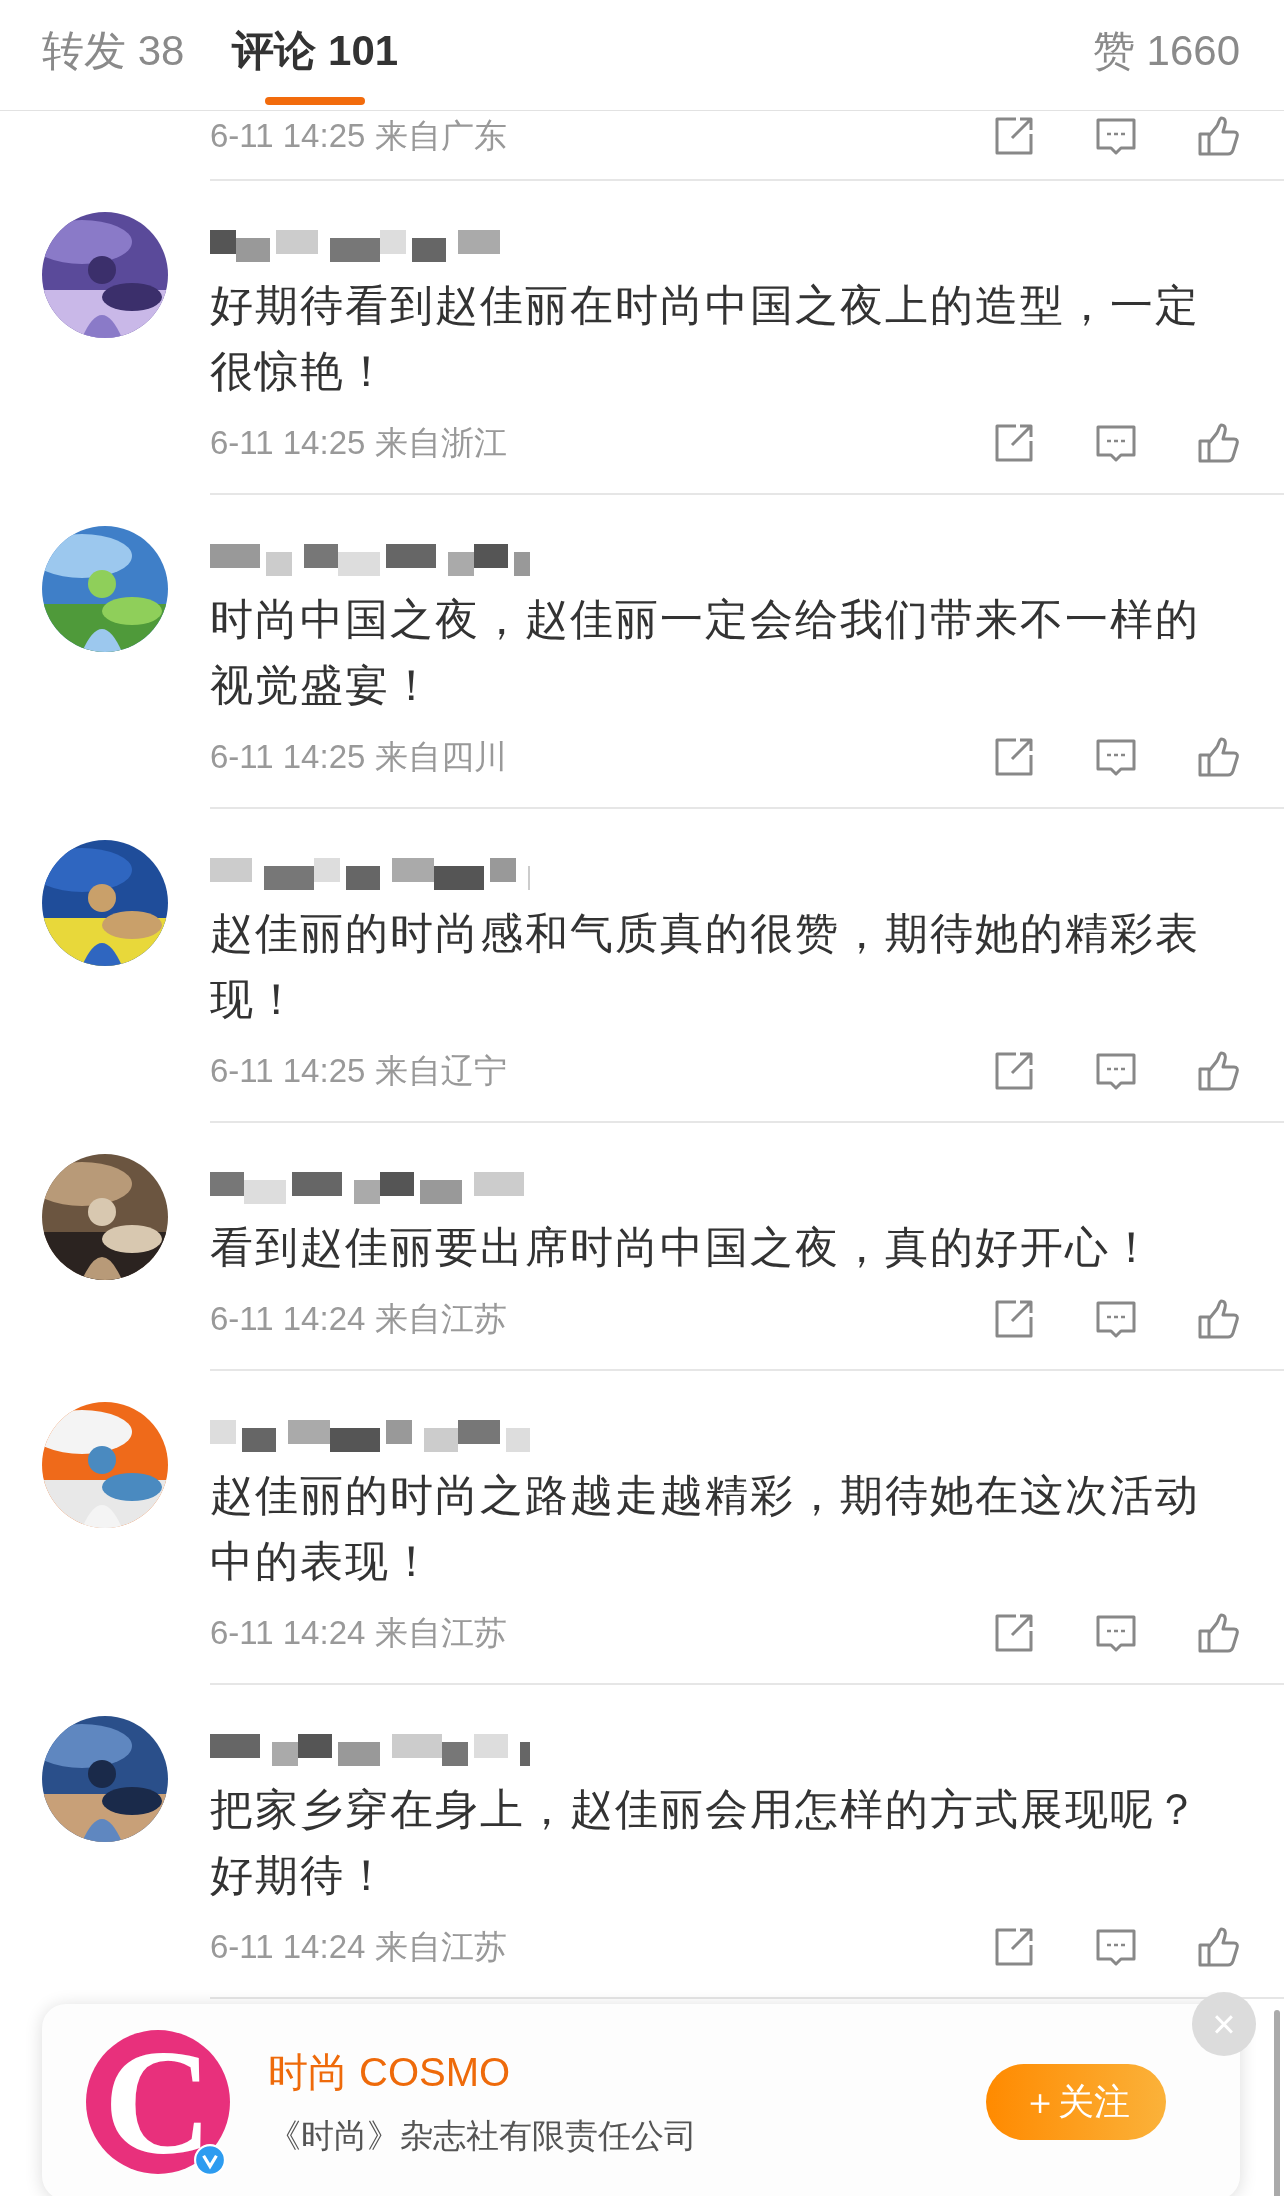 Image resolution: width=1284 pixels, height=2196 pixels. What do you see at coordinates (705, 338) in the screenshot?
I see `comment-text: 好期待看到赵佳丽在时尚中国之夜上的造型，一定很惊艳！` at bounding box center [705, 338].